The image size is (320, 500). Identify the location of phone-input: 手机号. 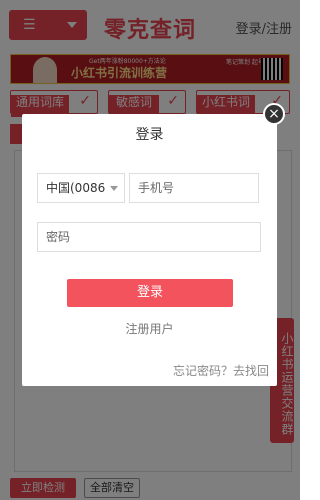
(194, 188).